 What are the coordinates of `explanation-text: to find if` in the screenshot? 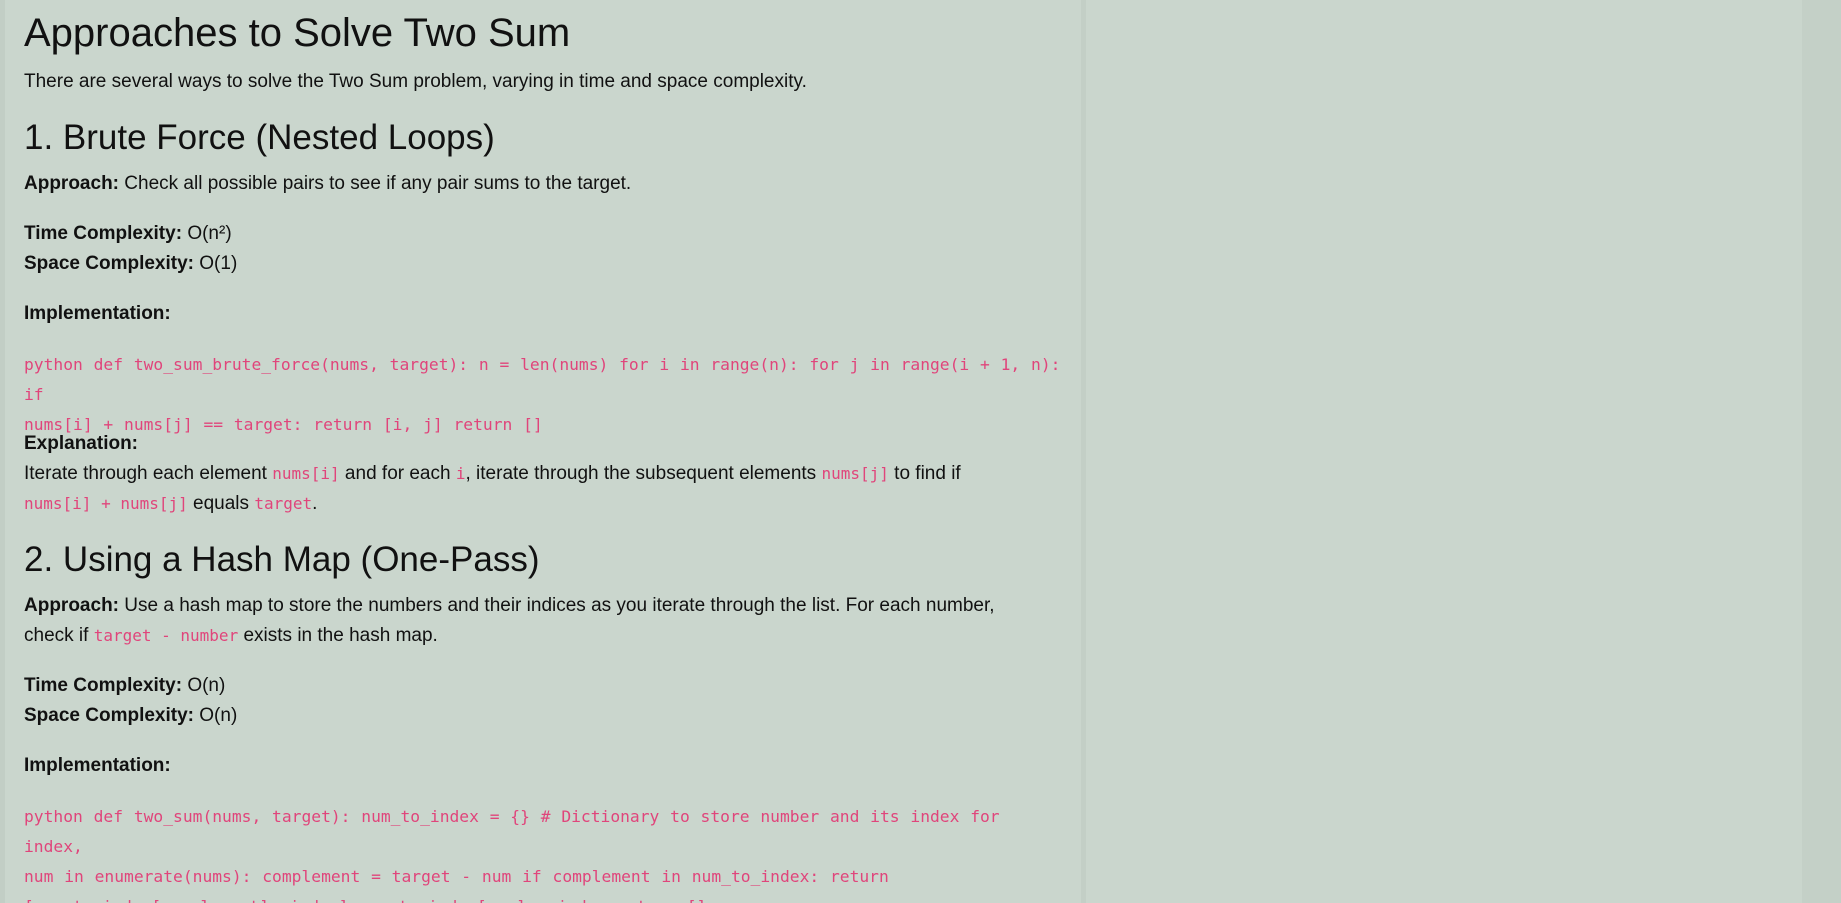 It's located at (924, 473).